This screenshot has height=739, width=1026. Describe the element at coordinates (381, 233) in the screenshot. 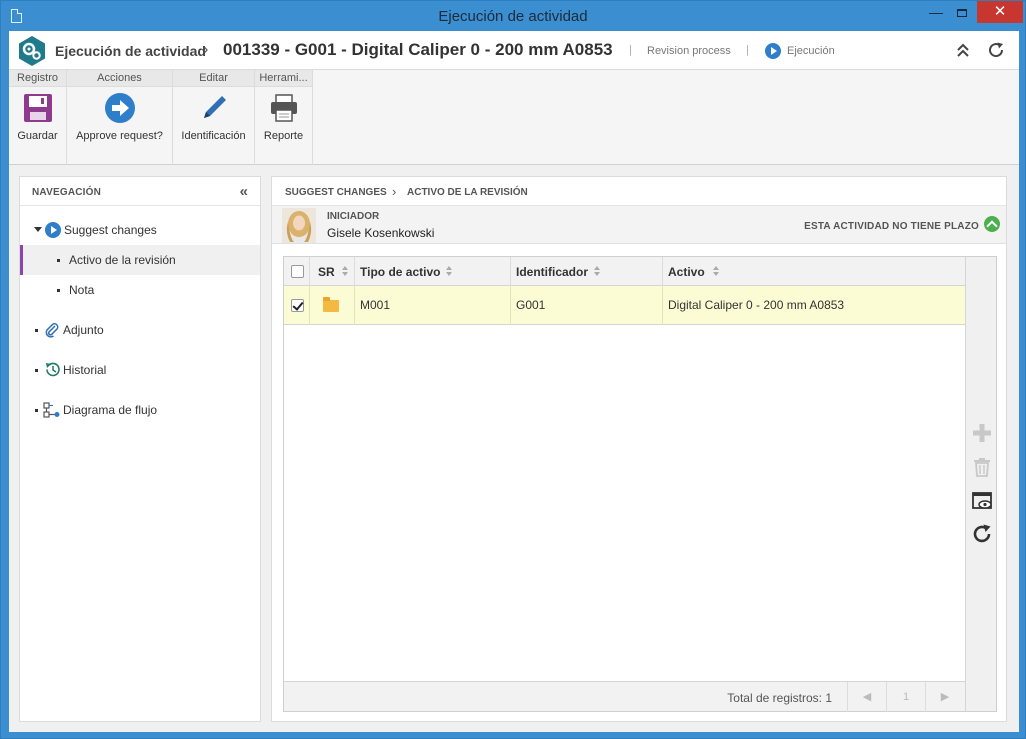

I see `initiator-name: Gisele Kosenkowski` at that location.